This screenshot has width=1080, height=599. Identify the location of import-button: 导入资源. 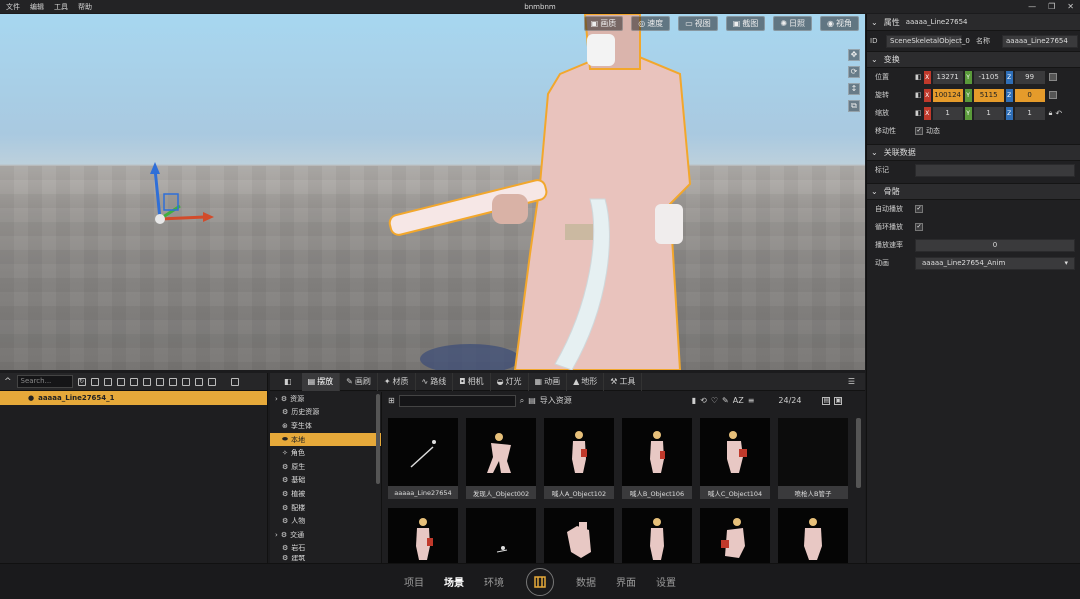
(556, 400).